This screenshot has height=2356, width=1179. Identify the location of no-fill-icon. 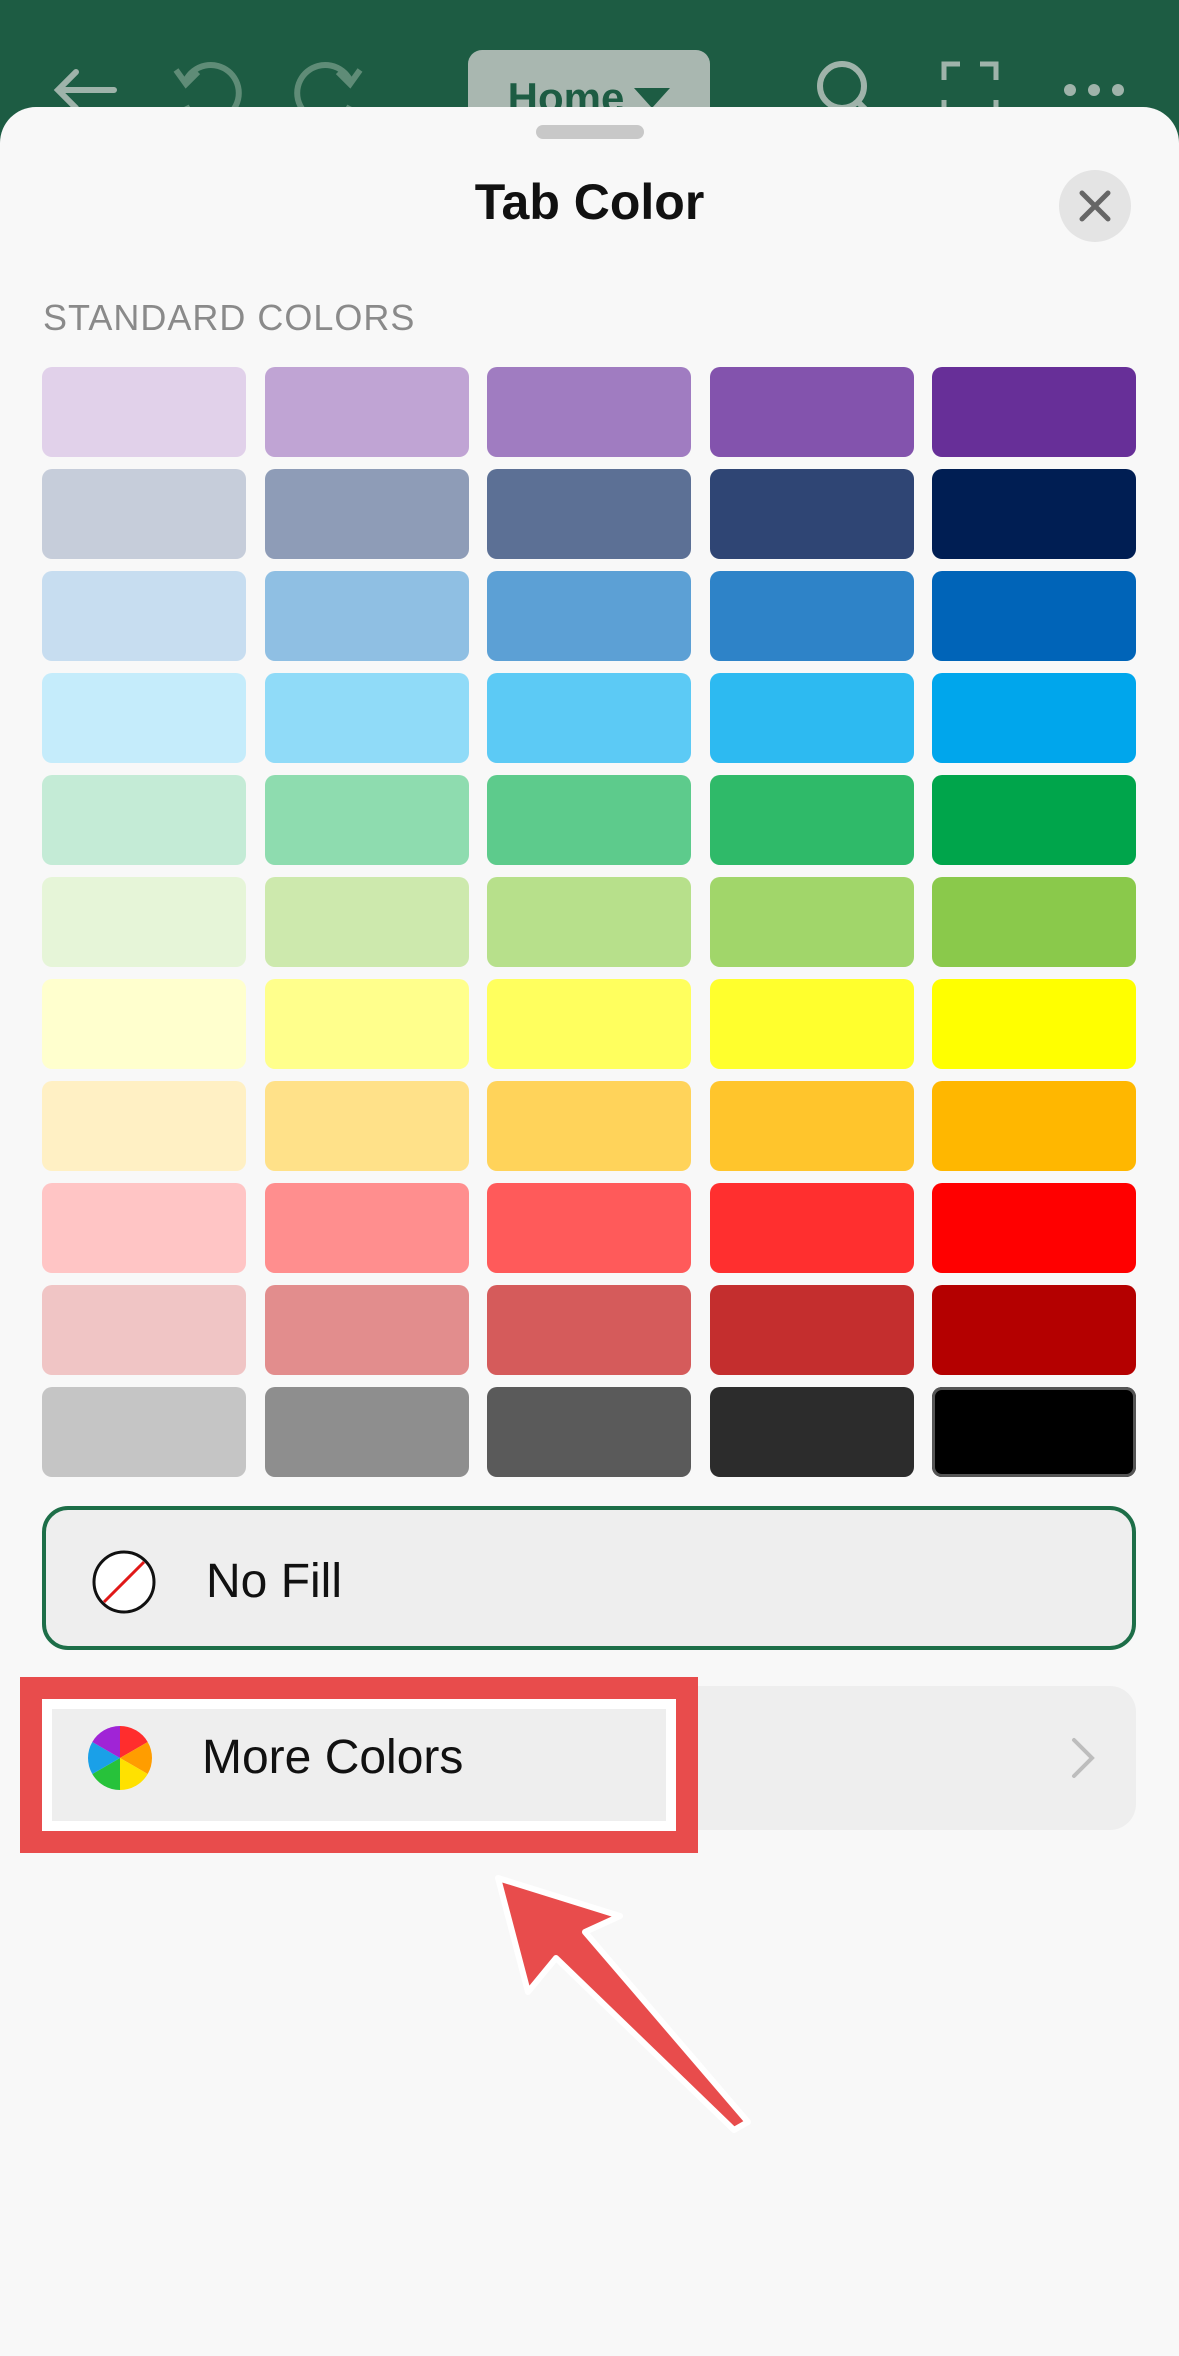
(124, 1582).